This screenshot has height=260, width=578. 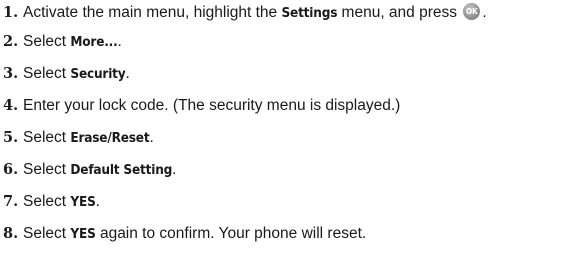 I want to click on step-number: 3., so click(x=11, y=73).